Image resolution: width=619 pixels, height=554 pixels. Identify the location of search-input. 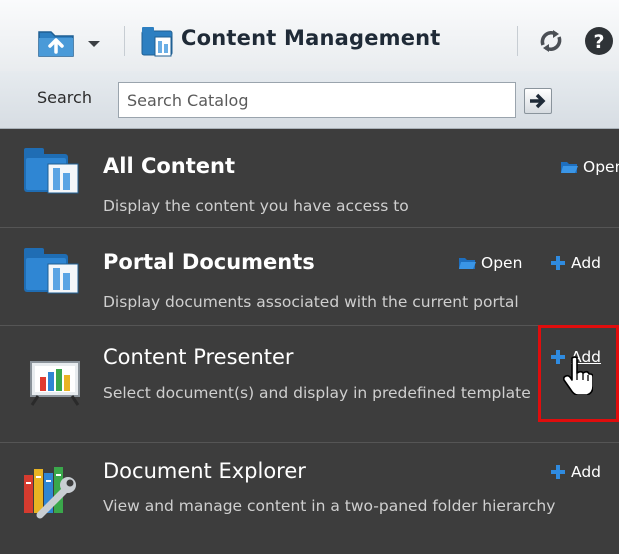
(317, 100).